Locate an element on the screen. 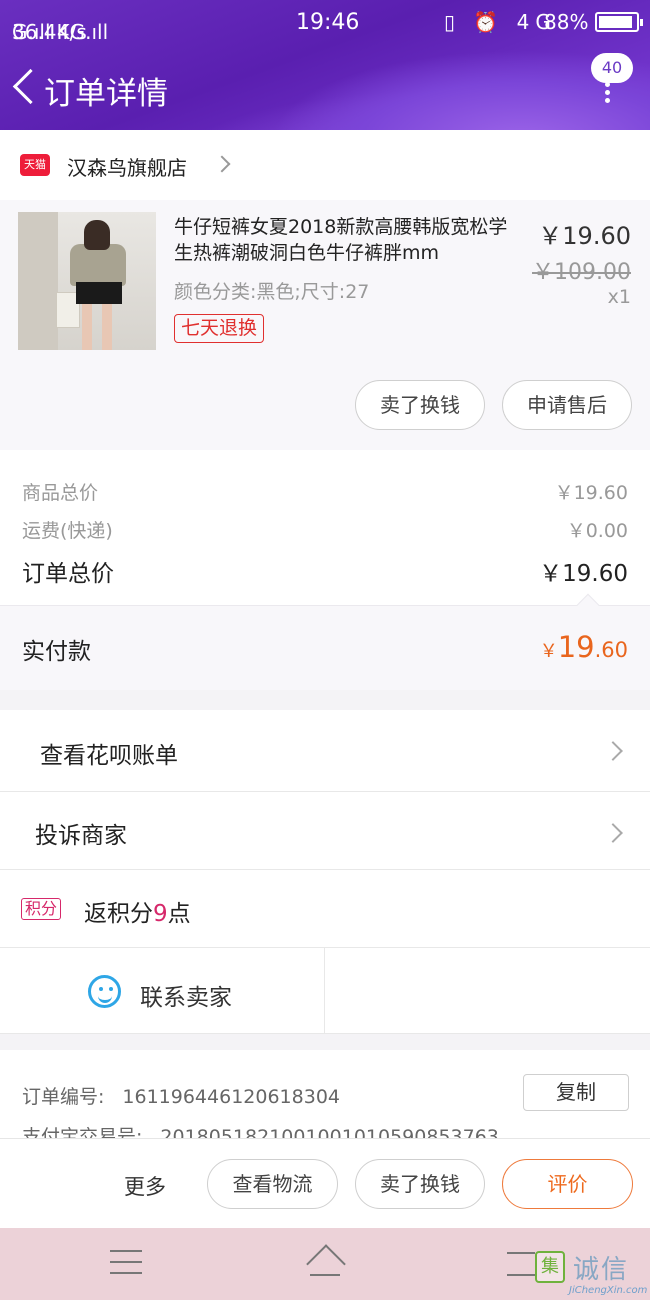 The width and height of the screenshot is (650, 1300). tmall-icon: 天猫 is located at coordinates (35, 165).